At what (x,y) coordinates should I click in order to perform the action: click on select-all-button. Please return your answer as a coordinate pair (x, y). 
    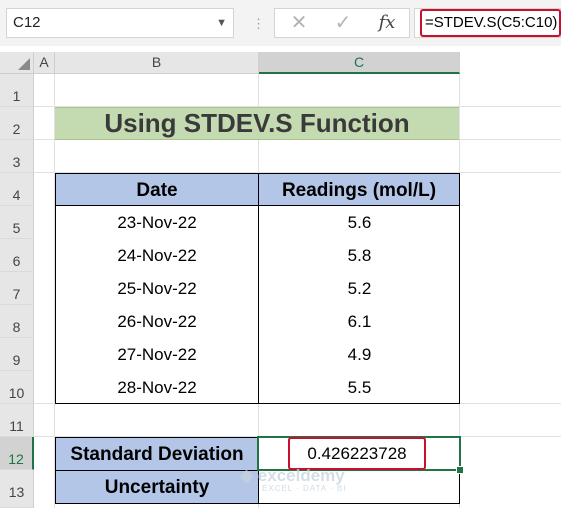
    Looking at the image, I should click on (17, 63).